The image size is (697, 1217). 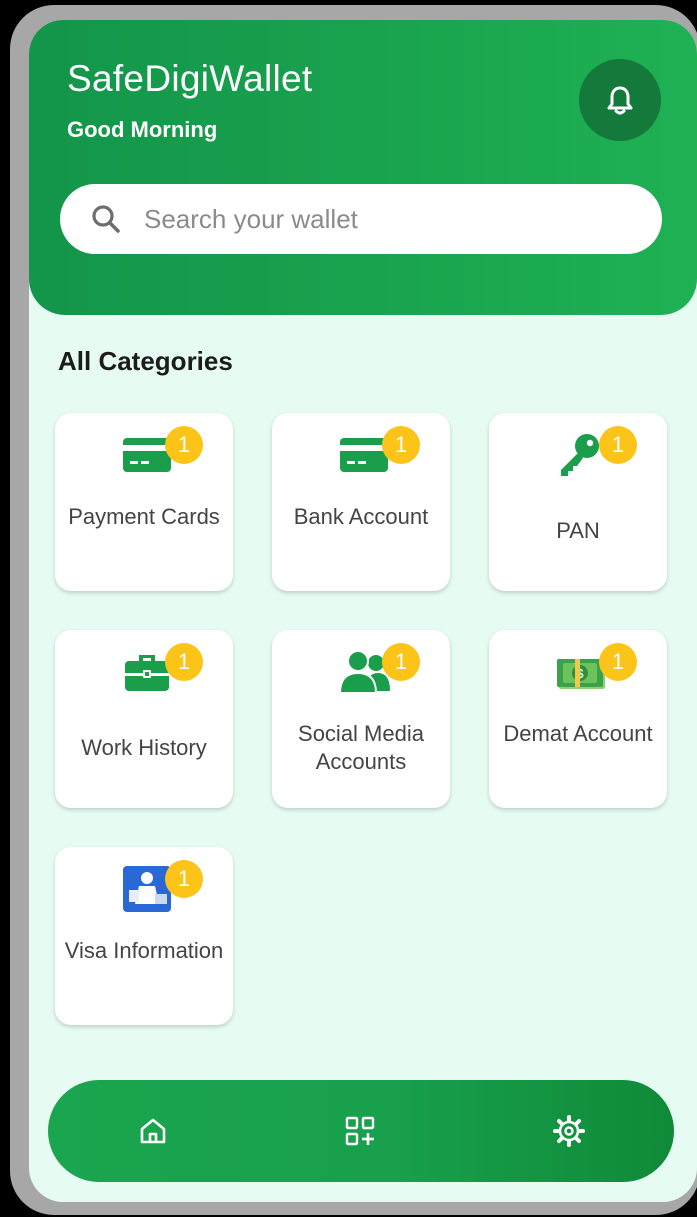 What do you see at coordinates (142, 129) in the screenshot?
I see `greeting: Good Morning` at bounding box center [142, 129].